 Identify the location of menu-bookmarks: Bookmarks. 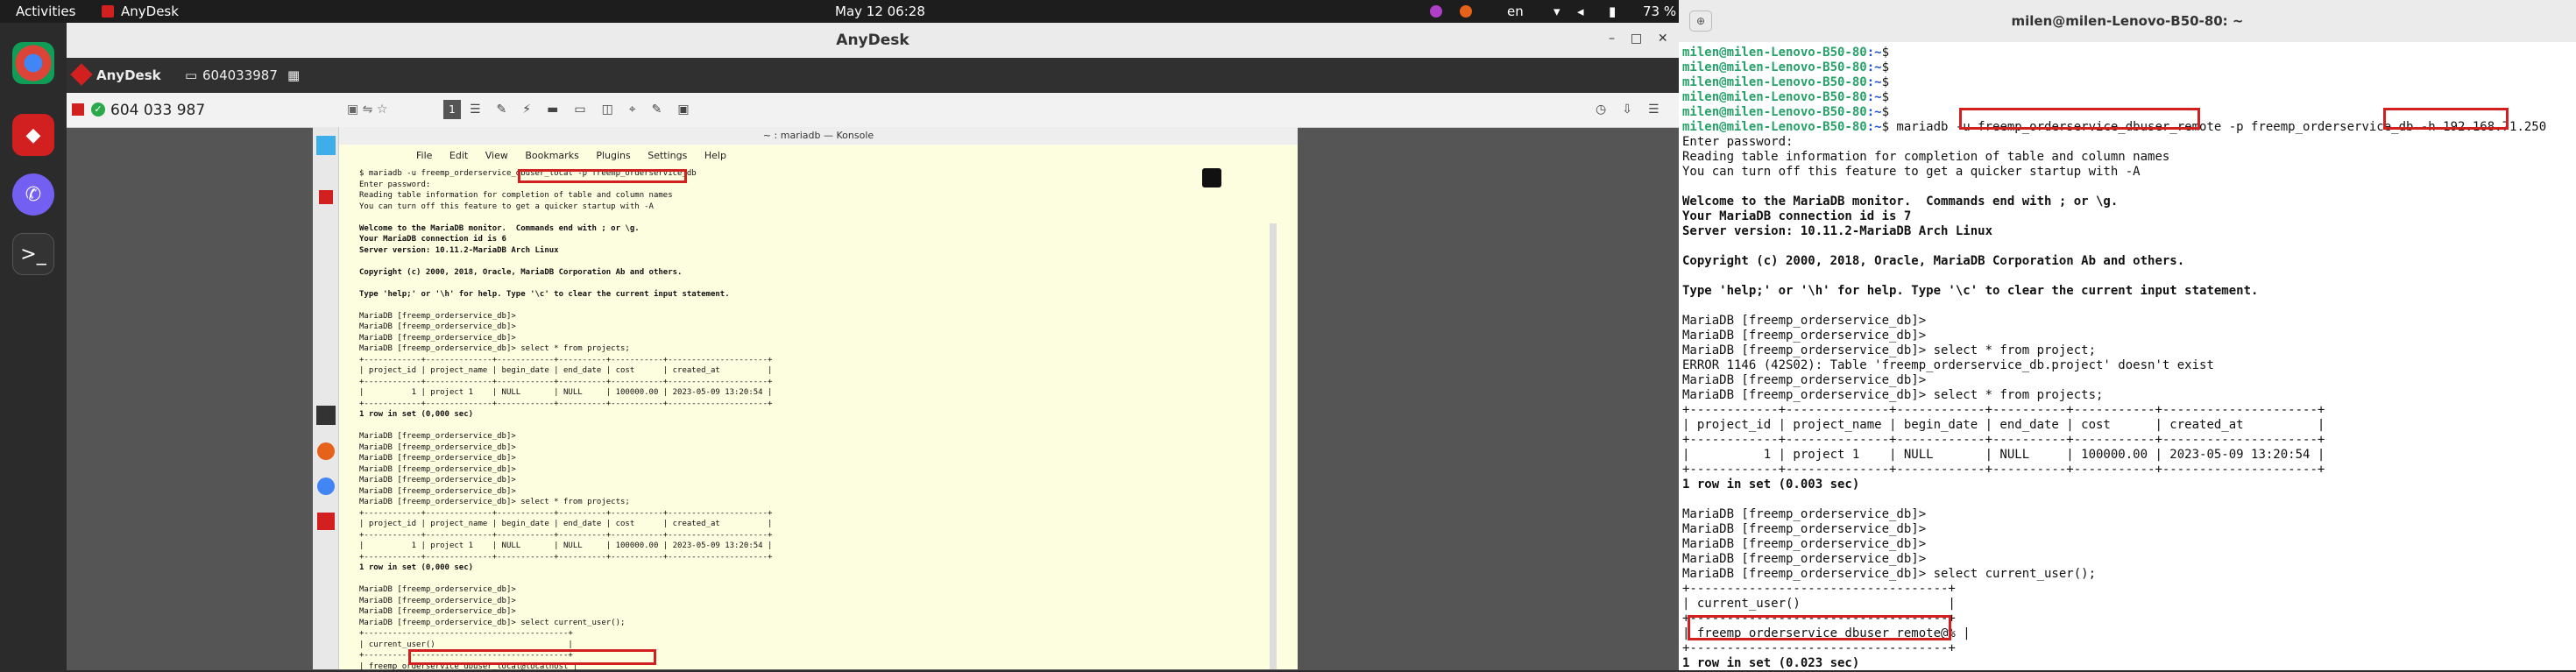
(551, 156).